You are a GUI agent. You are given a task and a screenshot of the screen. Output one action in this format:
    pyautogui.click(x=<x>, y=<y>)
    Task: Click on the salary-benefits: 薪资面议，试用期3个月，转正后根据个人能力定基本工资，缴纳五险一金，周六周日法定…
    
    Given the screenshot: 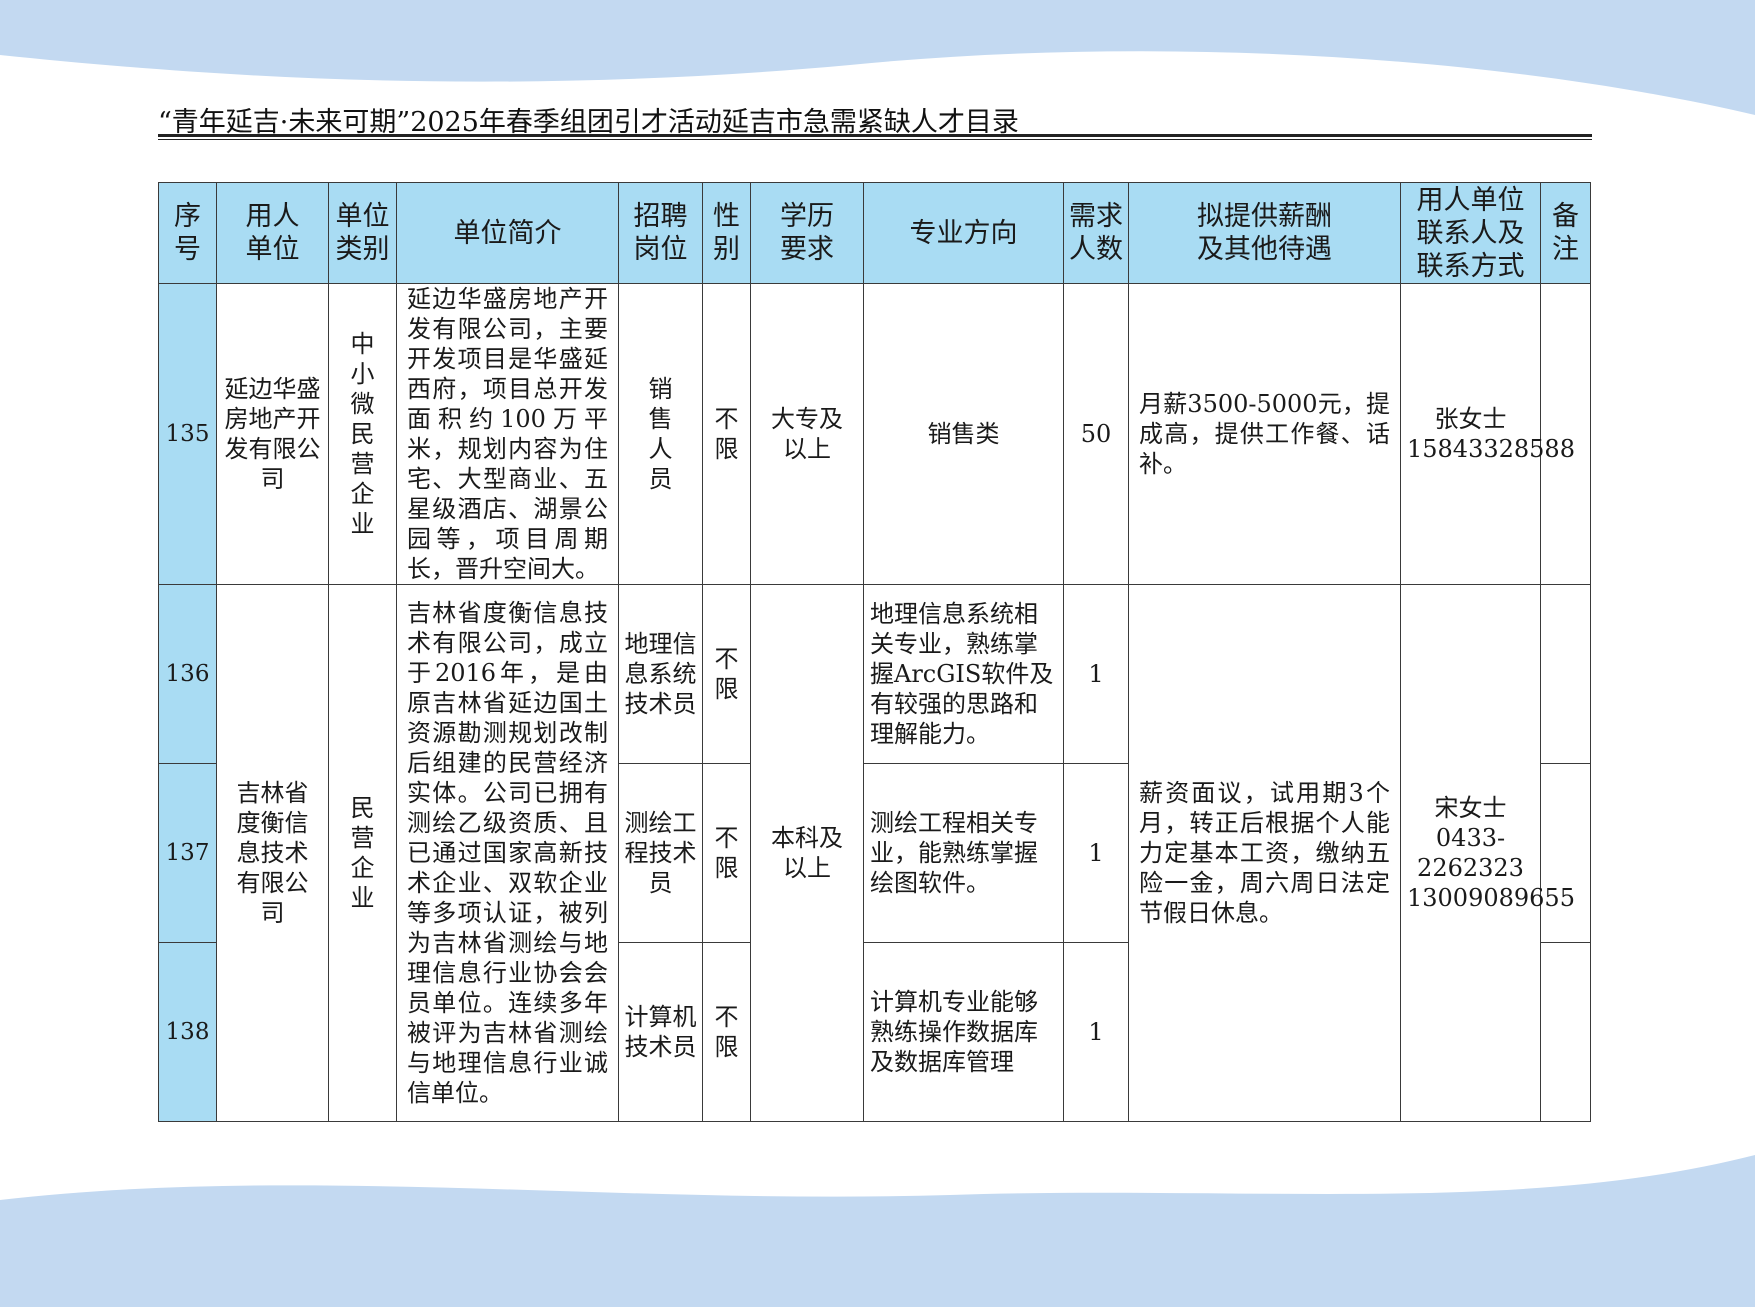 What is the action you would take?
    pyautogui.click(x=1264, y=853)
    